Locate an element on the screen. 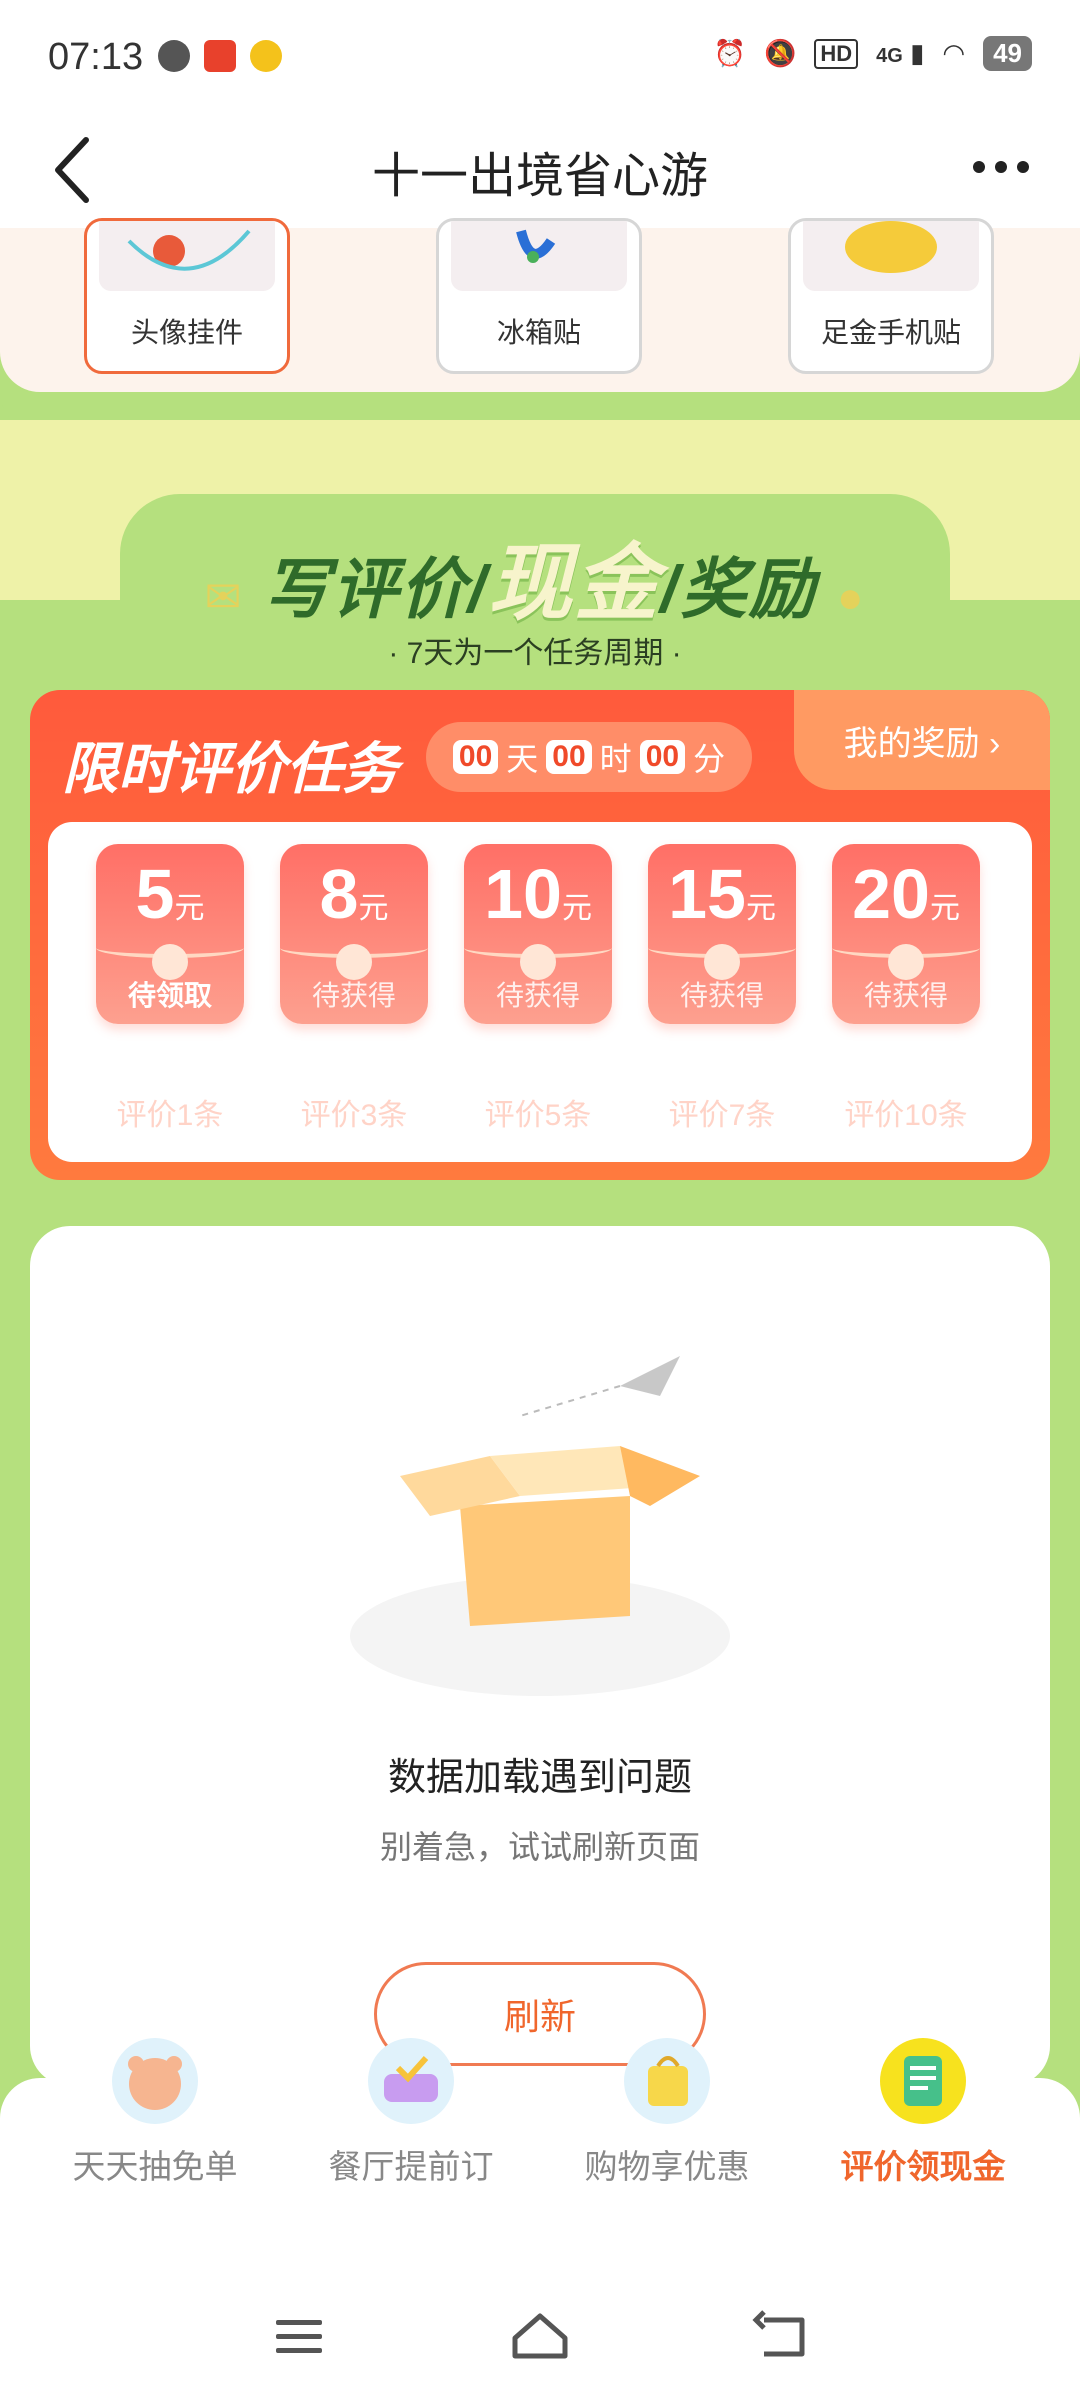 The width and height of the screenshot is (1080, 2400). countdown-timer: 00 天 00 时 00 分 is located at coordinates (589, 757).